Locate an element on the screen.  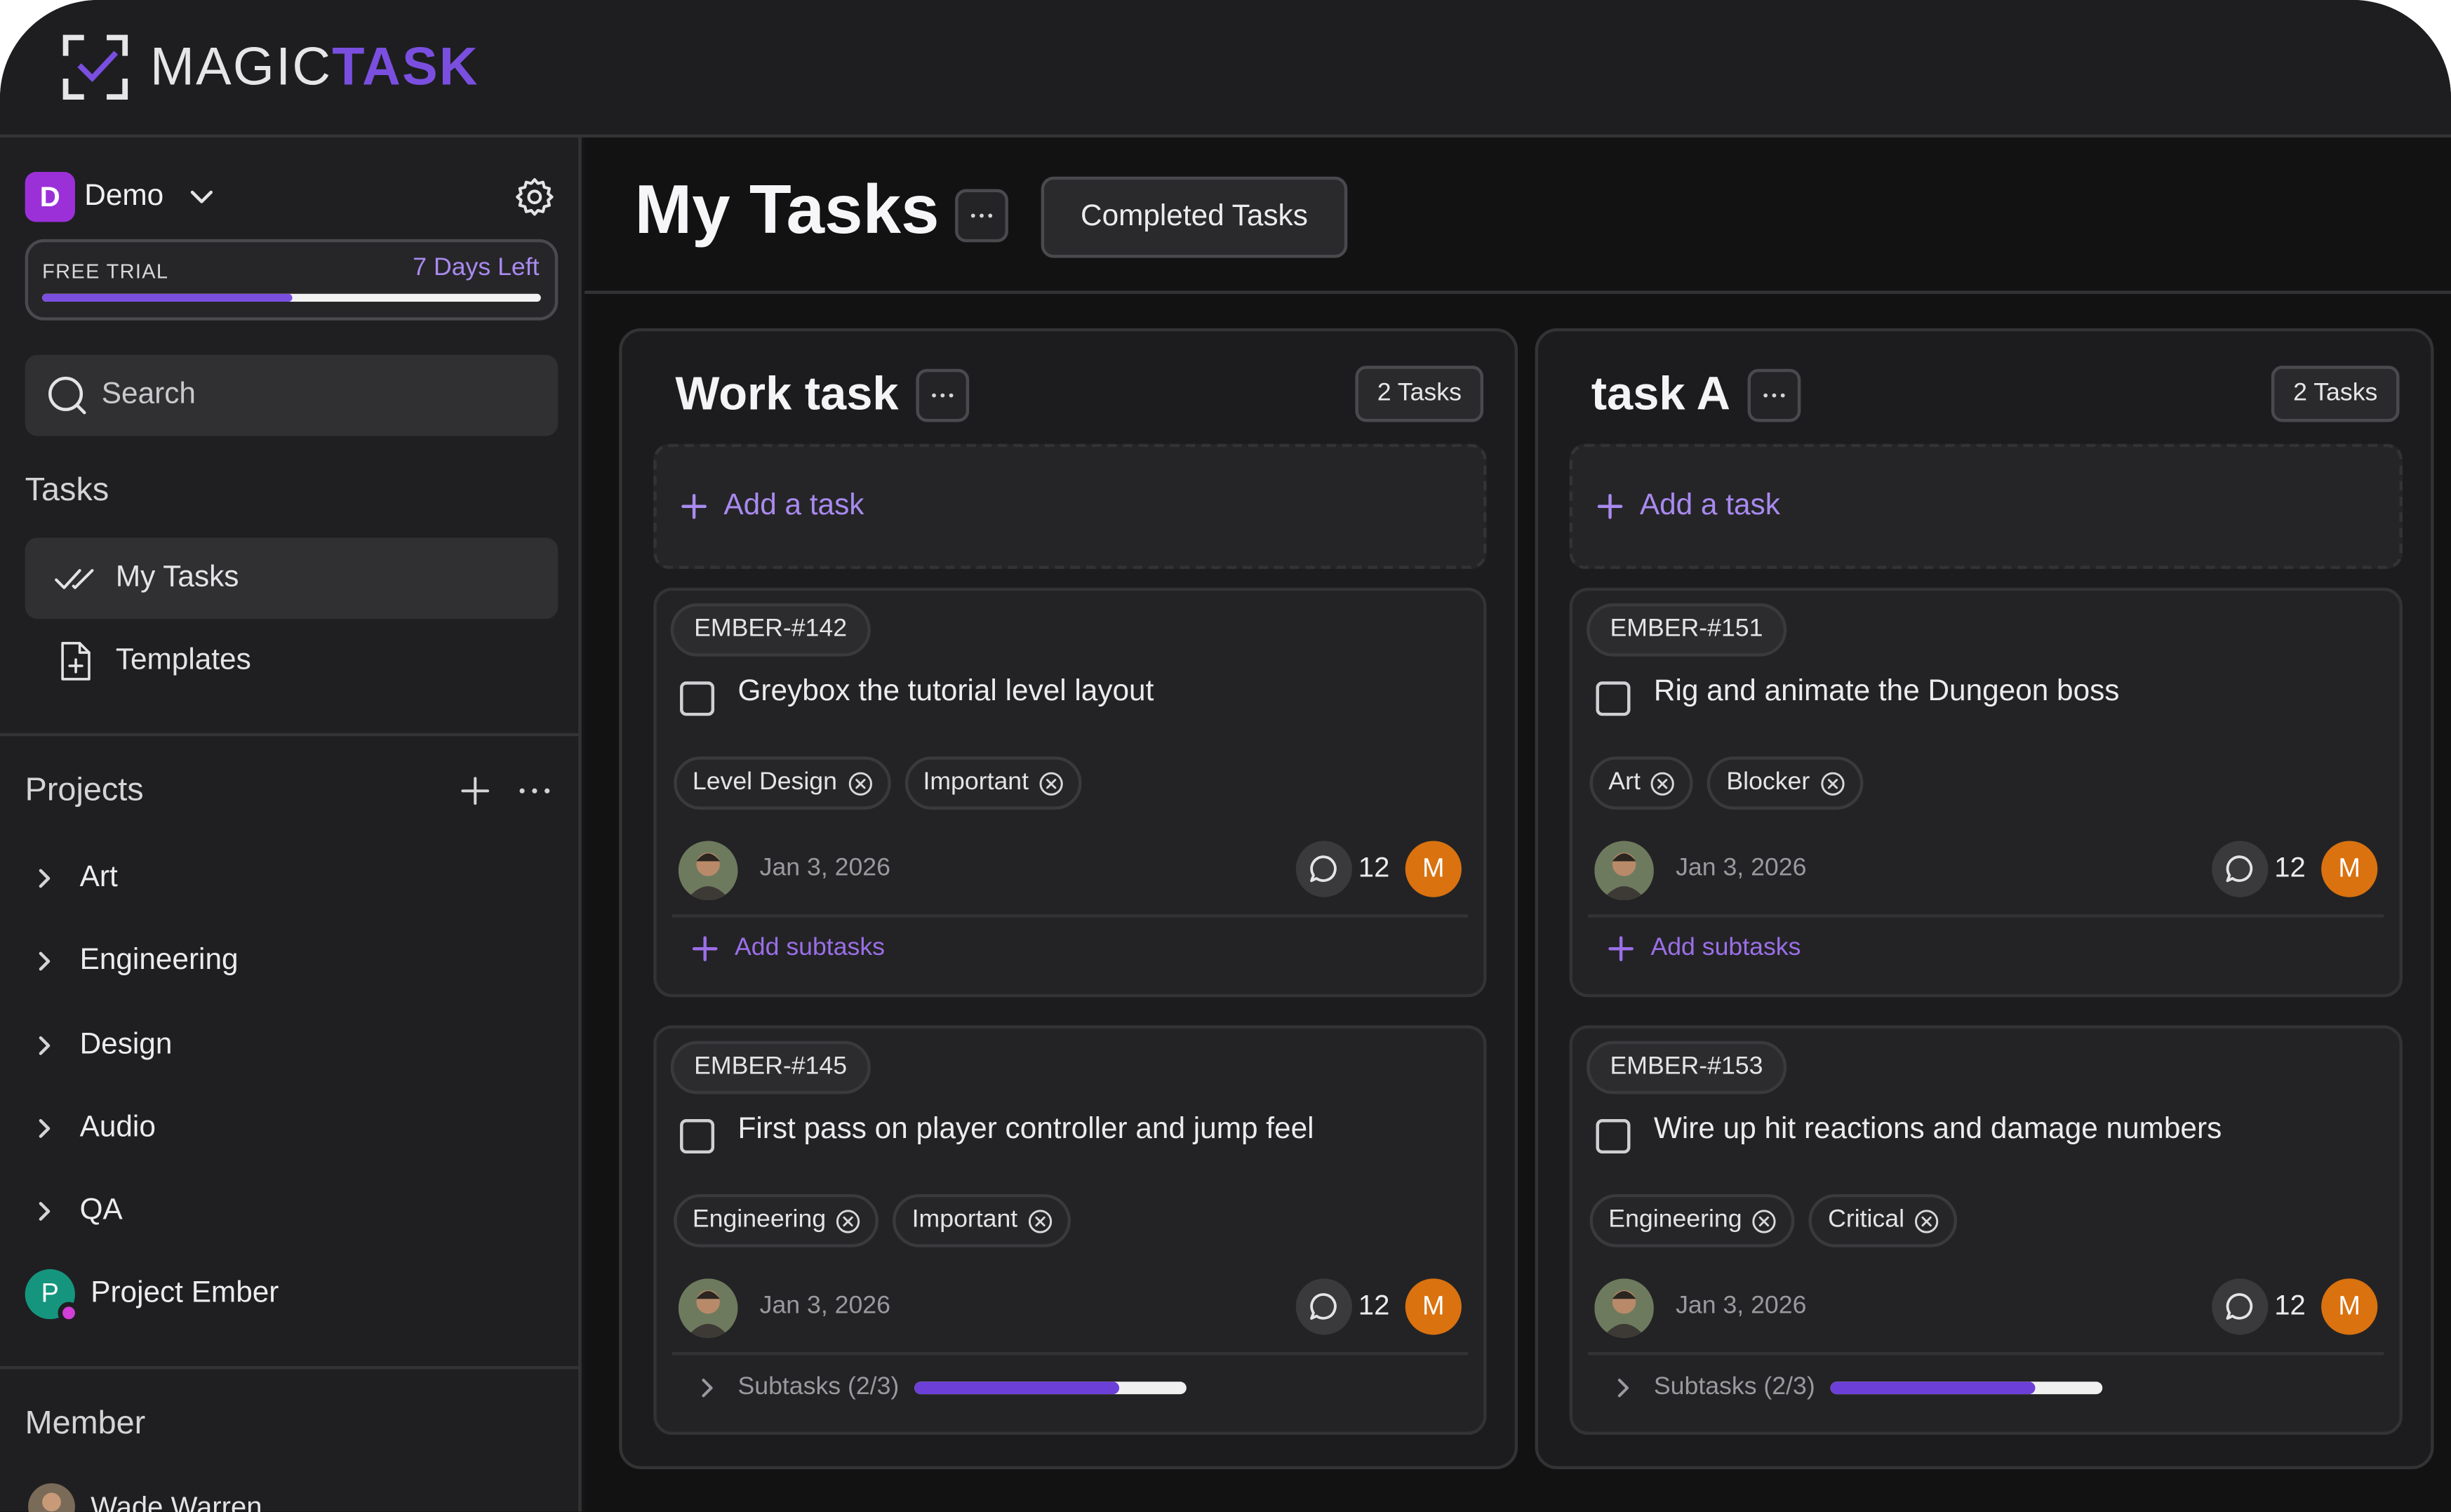
project-avatar: P is located at coordinates (52, 1296).